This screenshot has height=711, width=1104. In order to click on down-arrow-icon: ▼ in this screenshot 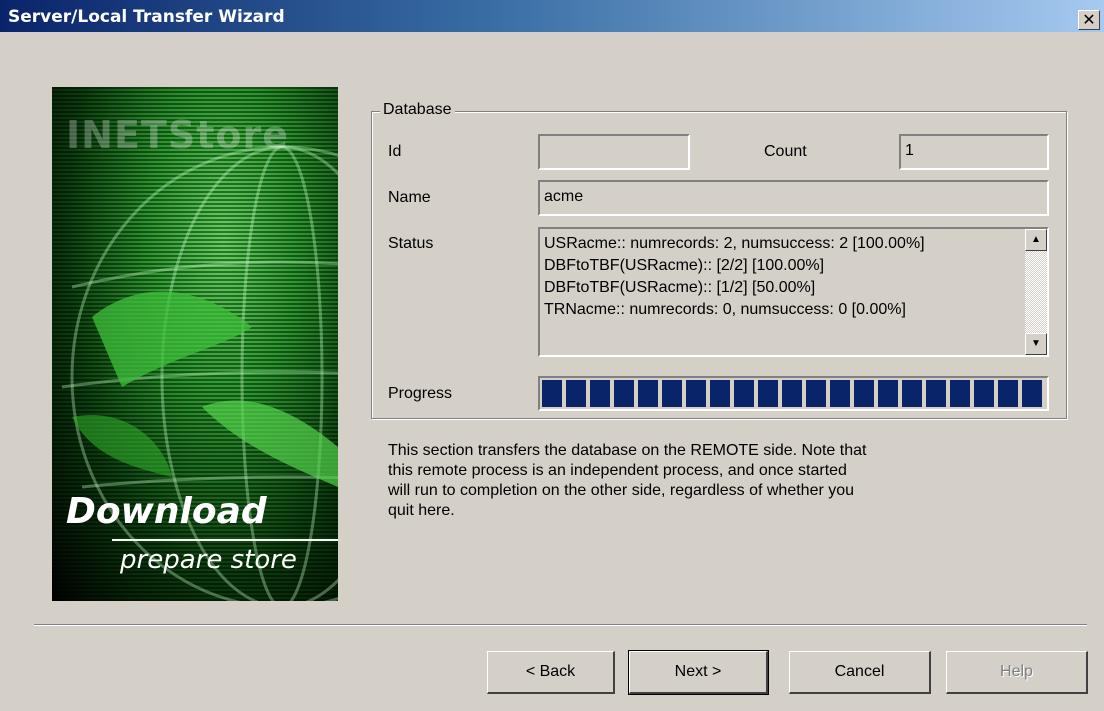, I will do `click(1036, 343)`.